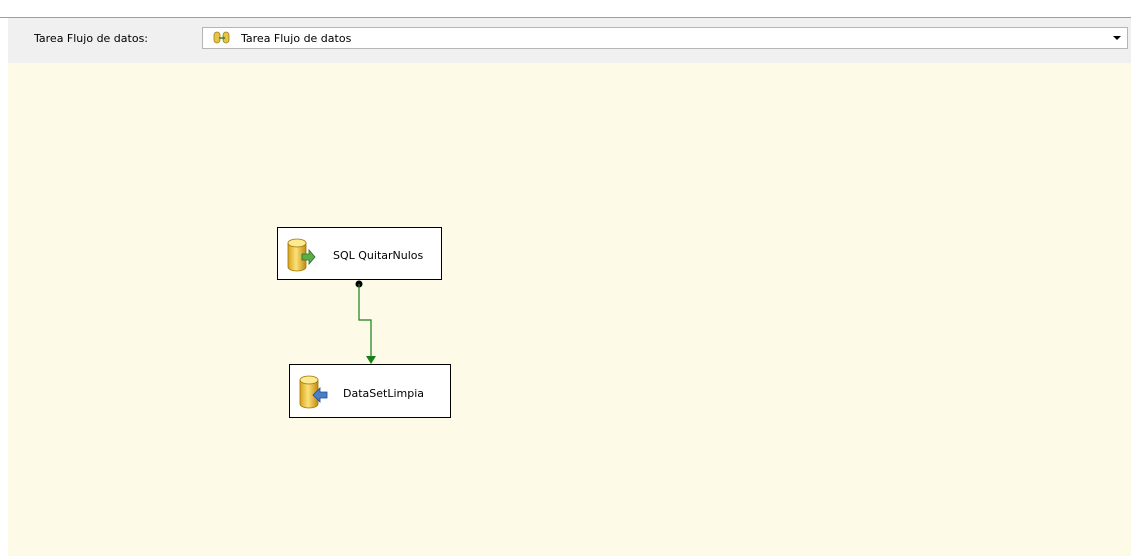  Describe the element at coordinates (1117, 38) in the screenshot. I see `dropdown-arrow-icon` at that location.